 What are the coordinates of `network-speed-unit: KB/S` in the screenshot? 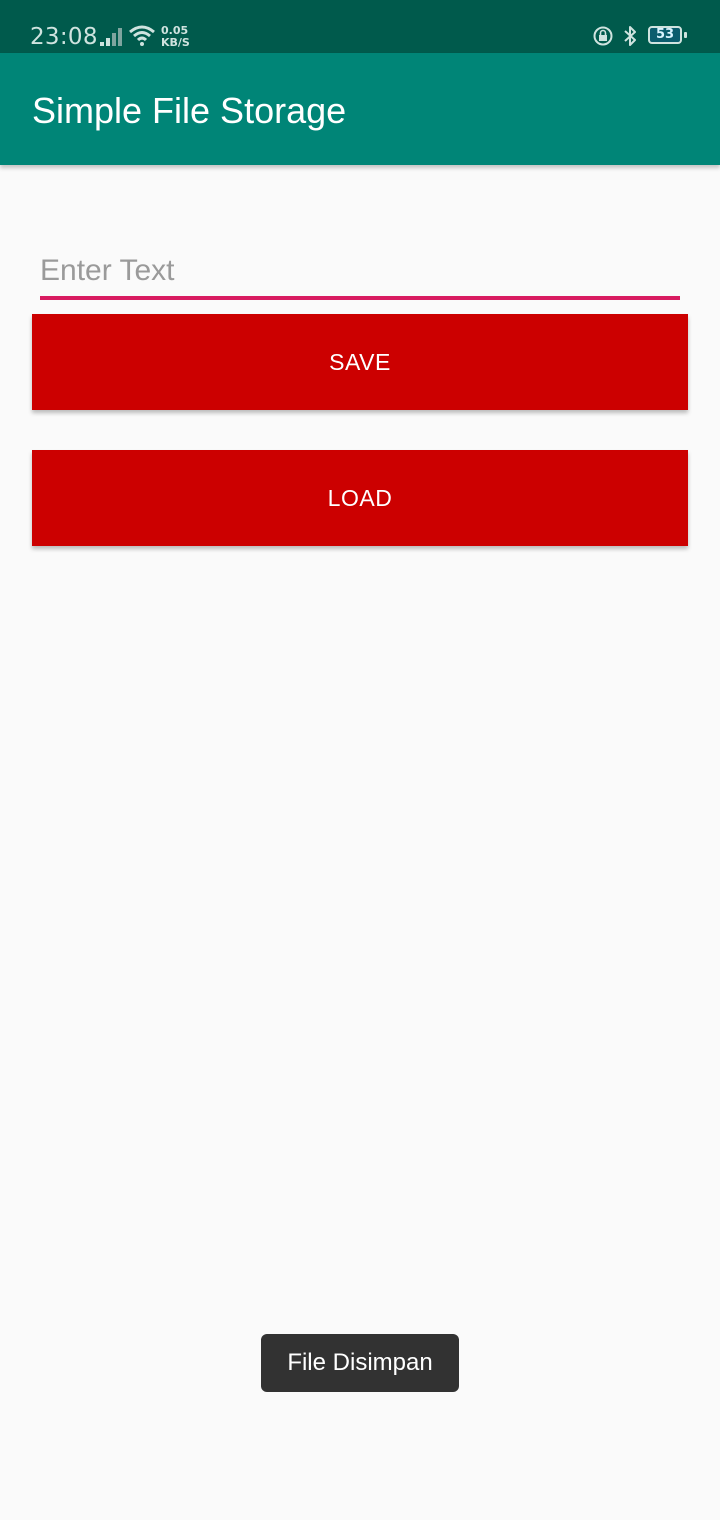 It's located at (175, 42).